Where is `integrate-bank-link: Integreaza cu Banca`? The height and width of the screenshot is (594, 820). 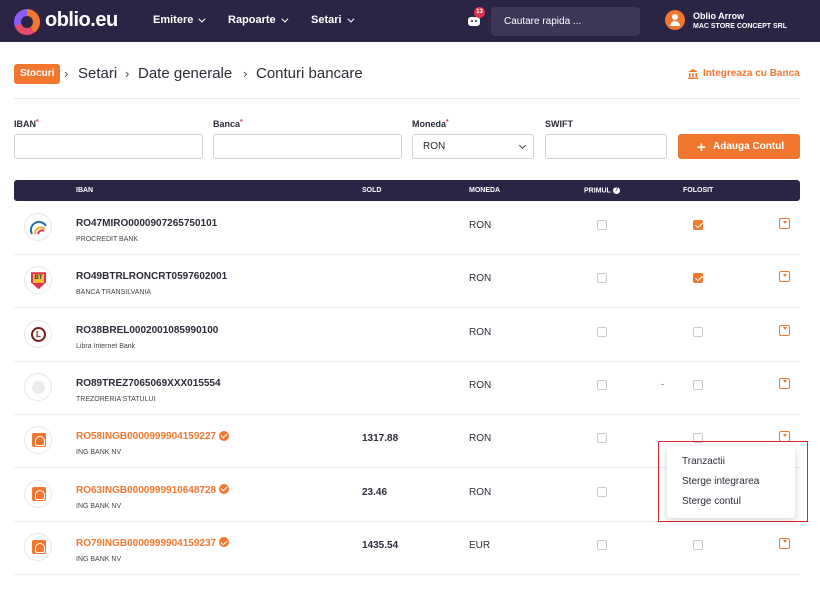
integrate-bank-link: Integreaza cu Banca is located at coordinates (751, 73).